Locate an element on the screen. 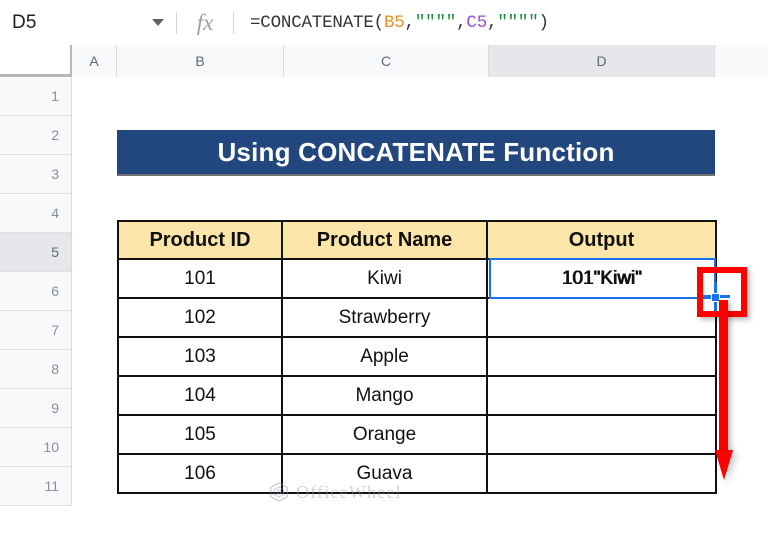 The width and height of the screenshot is (768, 537). cell-product-name: Mango is located at coordinates (384, 395).